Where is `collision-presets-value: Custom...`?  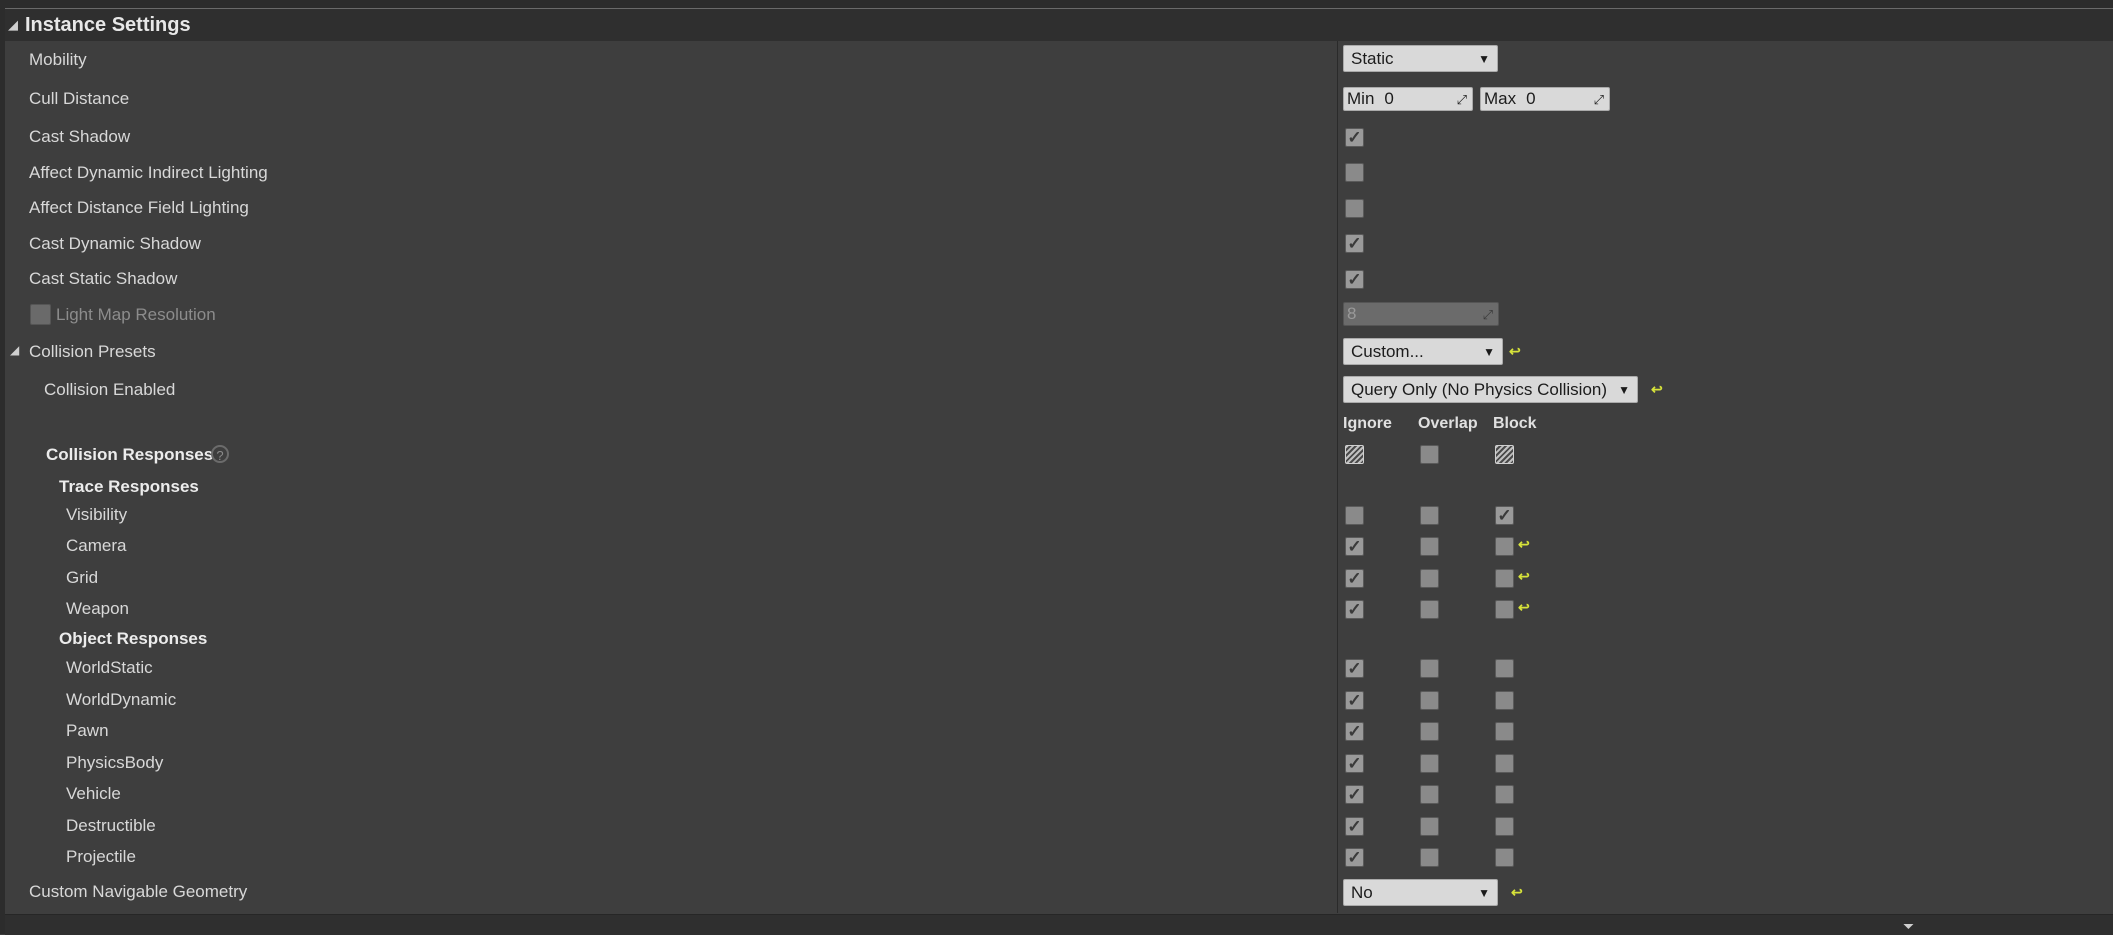 collision-presets-value: Custom... is located at coordinates (1387, 351).